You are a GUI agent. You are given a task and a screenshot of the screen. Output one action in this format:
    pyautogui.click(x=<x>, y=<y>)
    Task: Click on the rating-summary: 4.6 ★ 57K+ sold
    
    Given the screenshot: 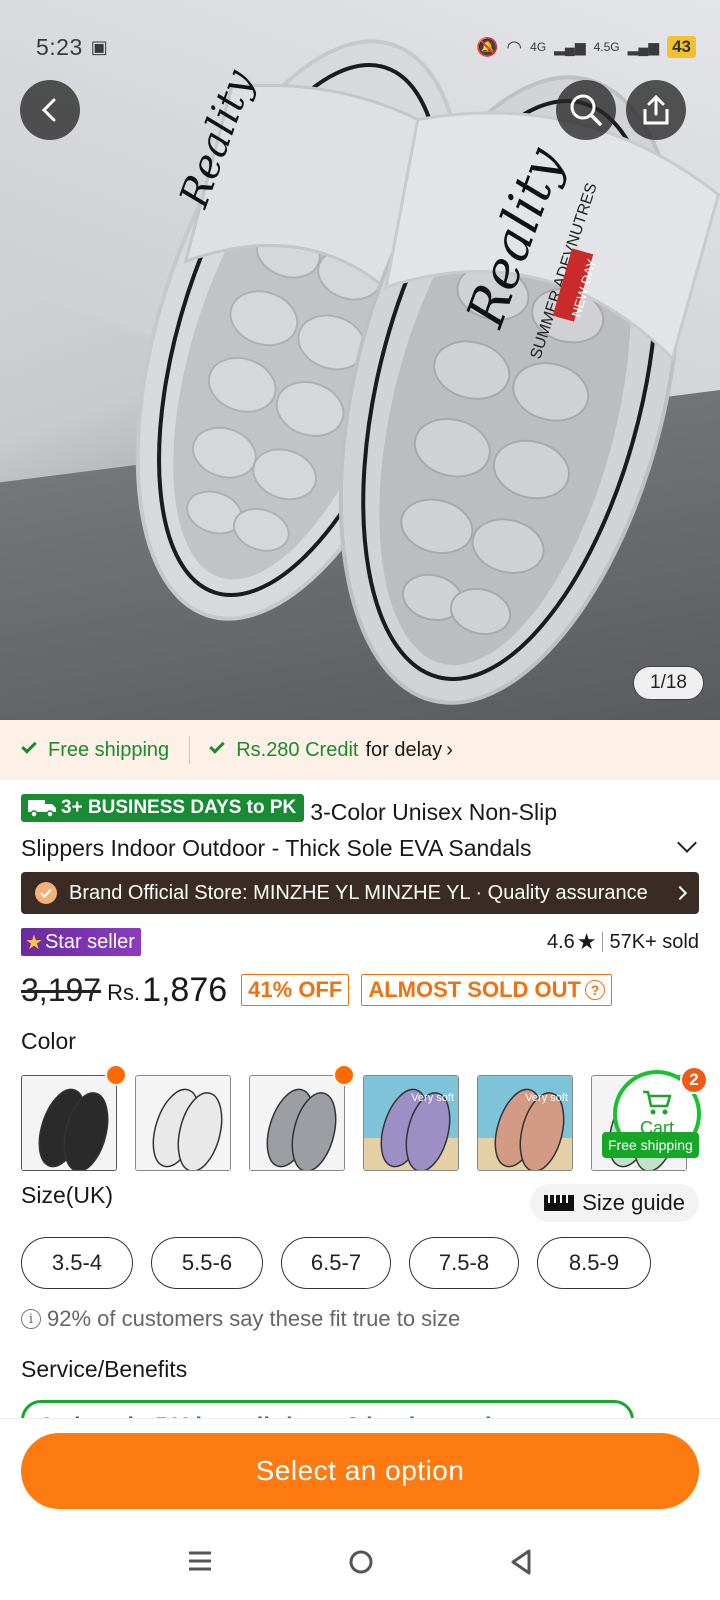 What is the action you would take?
    pyautogui.click(x=623, y=942)
    